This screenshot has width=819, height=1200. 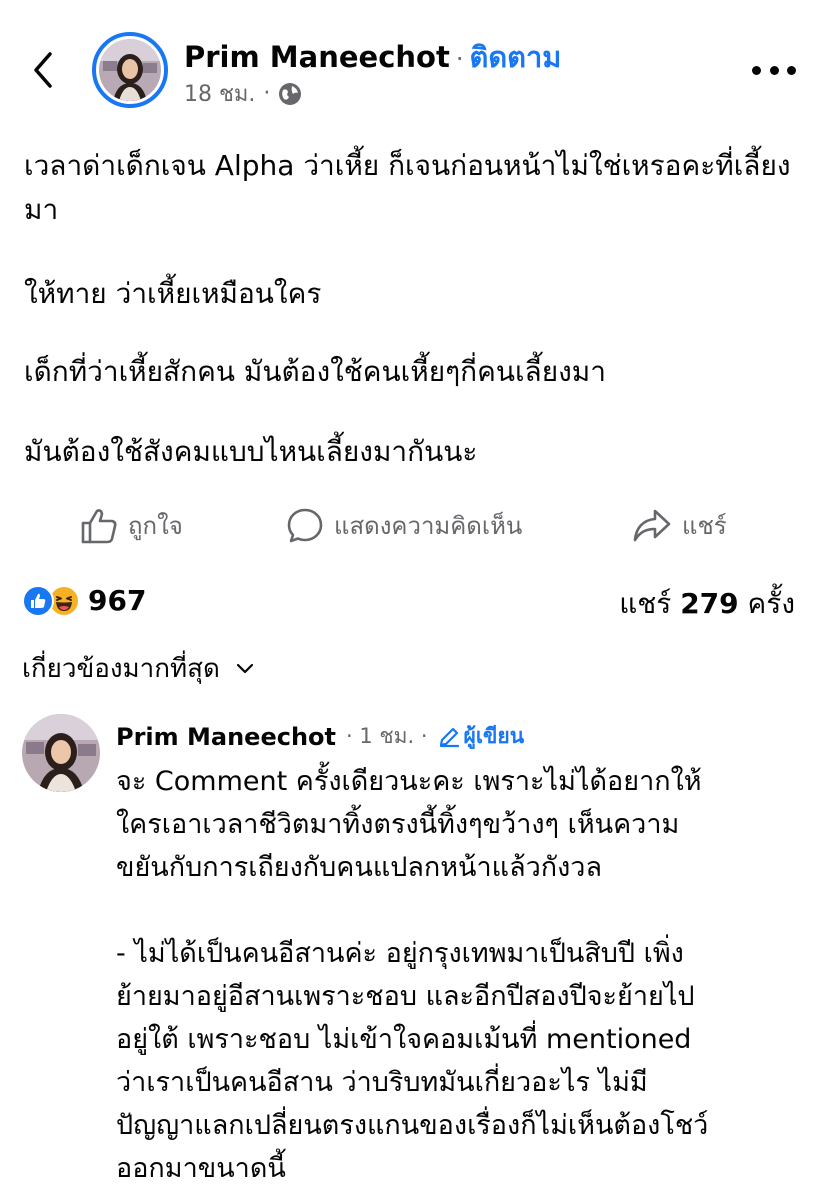 I want to click on comment-meta: · 1 ชม. ·, so click(x=387, y=736).